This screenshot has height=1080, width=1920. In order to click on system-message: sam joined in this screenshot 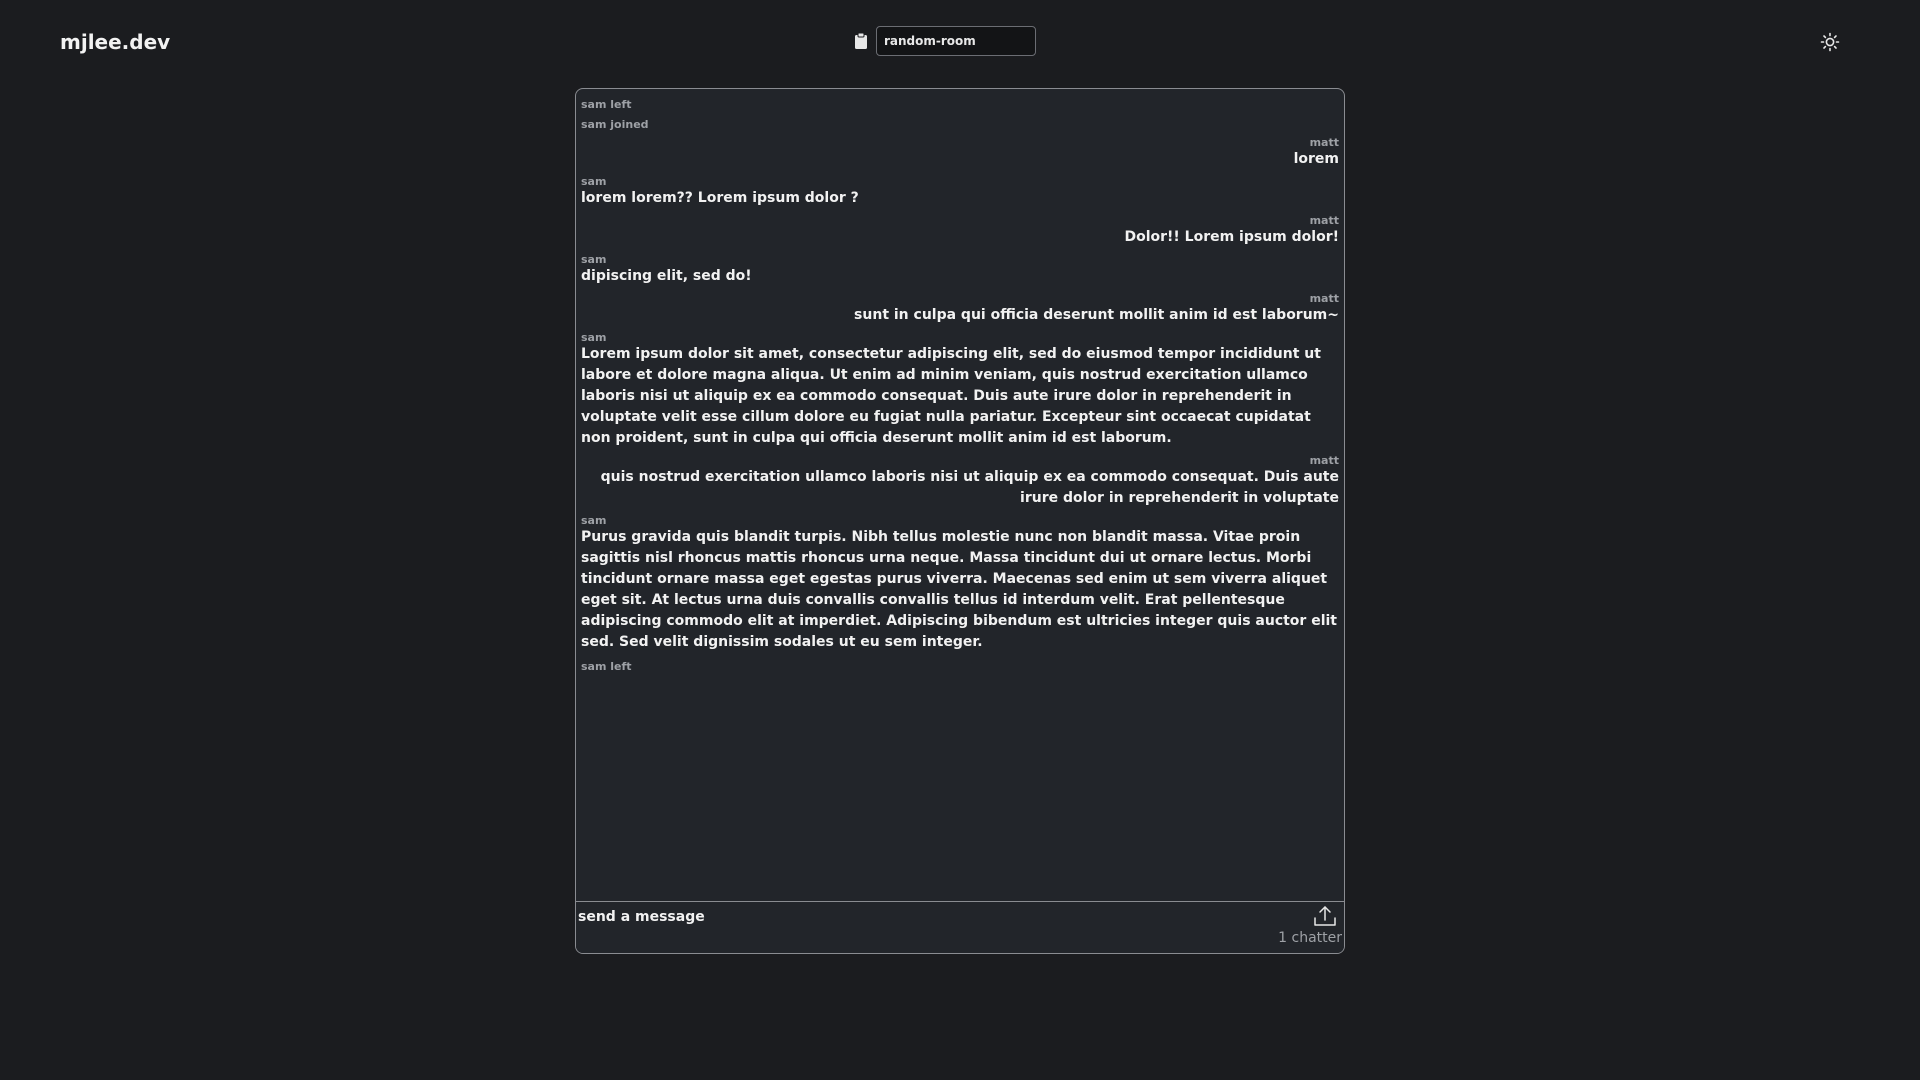, I will do `click(615, 124)`.